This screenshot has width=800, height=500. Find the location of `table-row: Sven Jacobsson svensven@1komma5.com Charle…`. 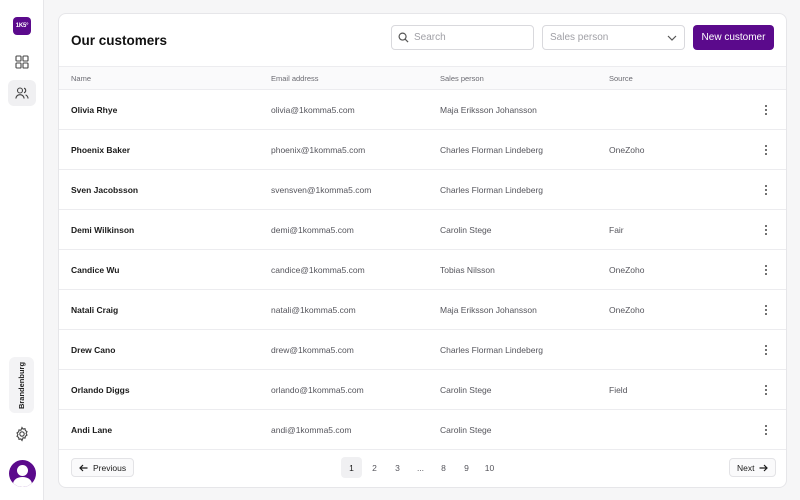

table-row: Sven Jacobsson svensven@1komma5.com Charle… is located at coordinates (422, 190).